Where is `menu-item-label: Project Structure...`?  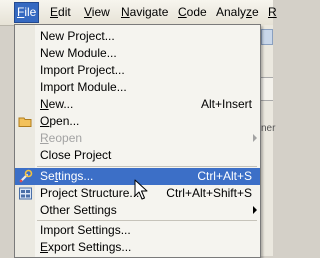
menu-item-label: Project Structure... is located at coordinates (90, 193).